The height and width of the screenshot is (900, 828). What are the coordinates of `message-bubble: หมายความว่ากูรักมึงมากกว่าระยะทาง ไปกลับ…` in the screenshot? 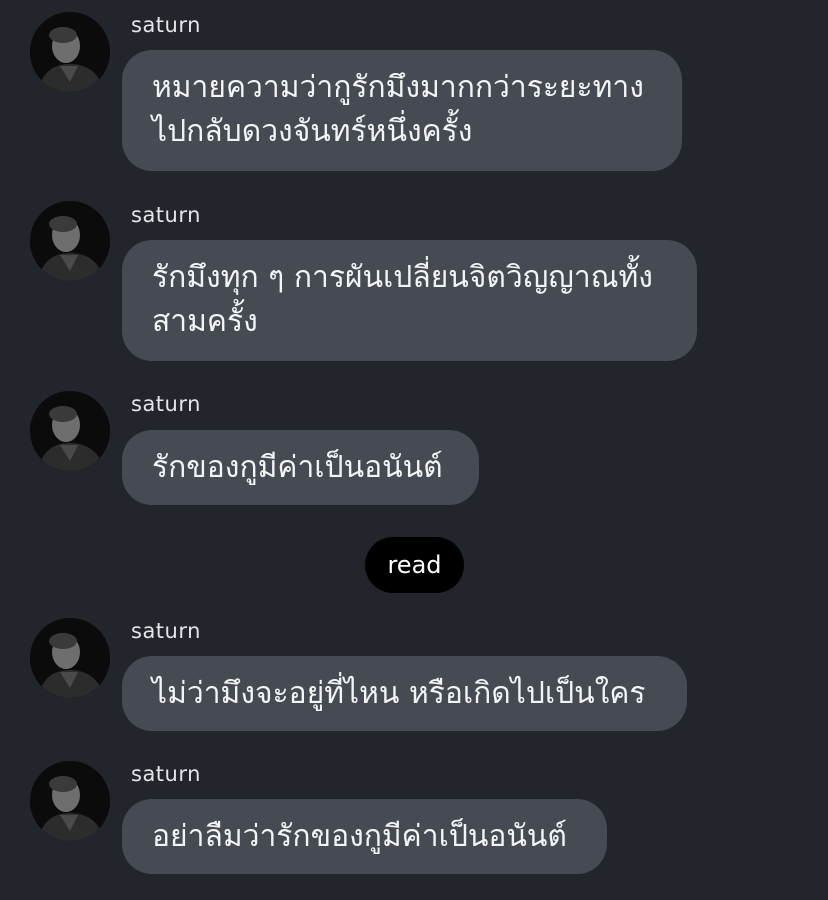 It's located at (402, 110).